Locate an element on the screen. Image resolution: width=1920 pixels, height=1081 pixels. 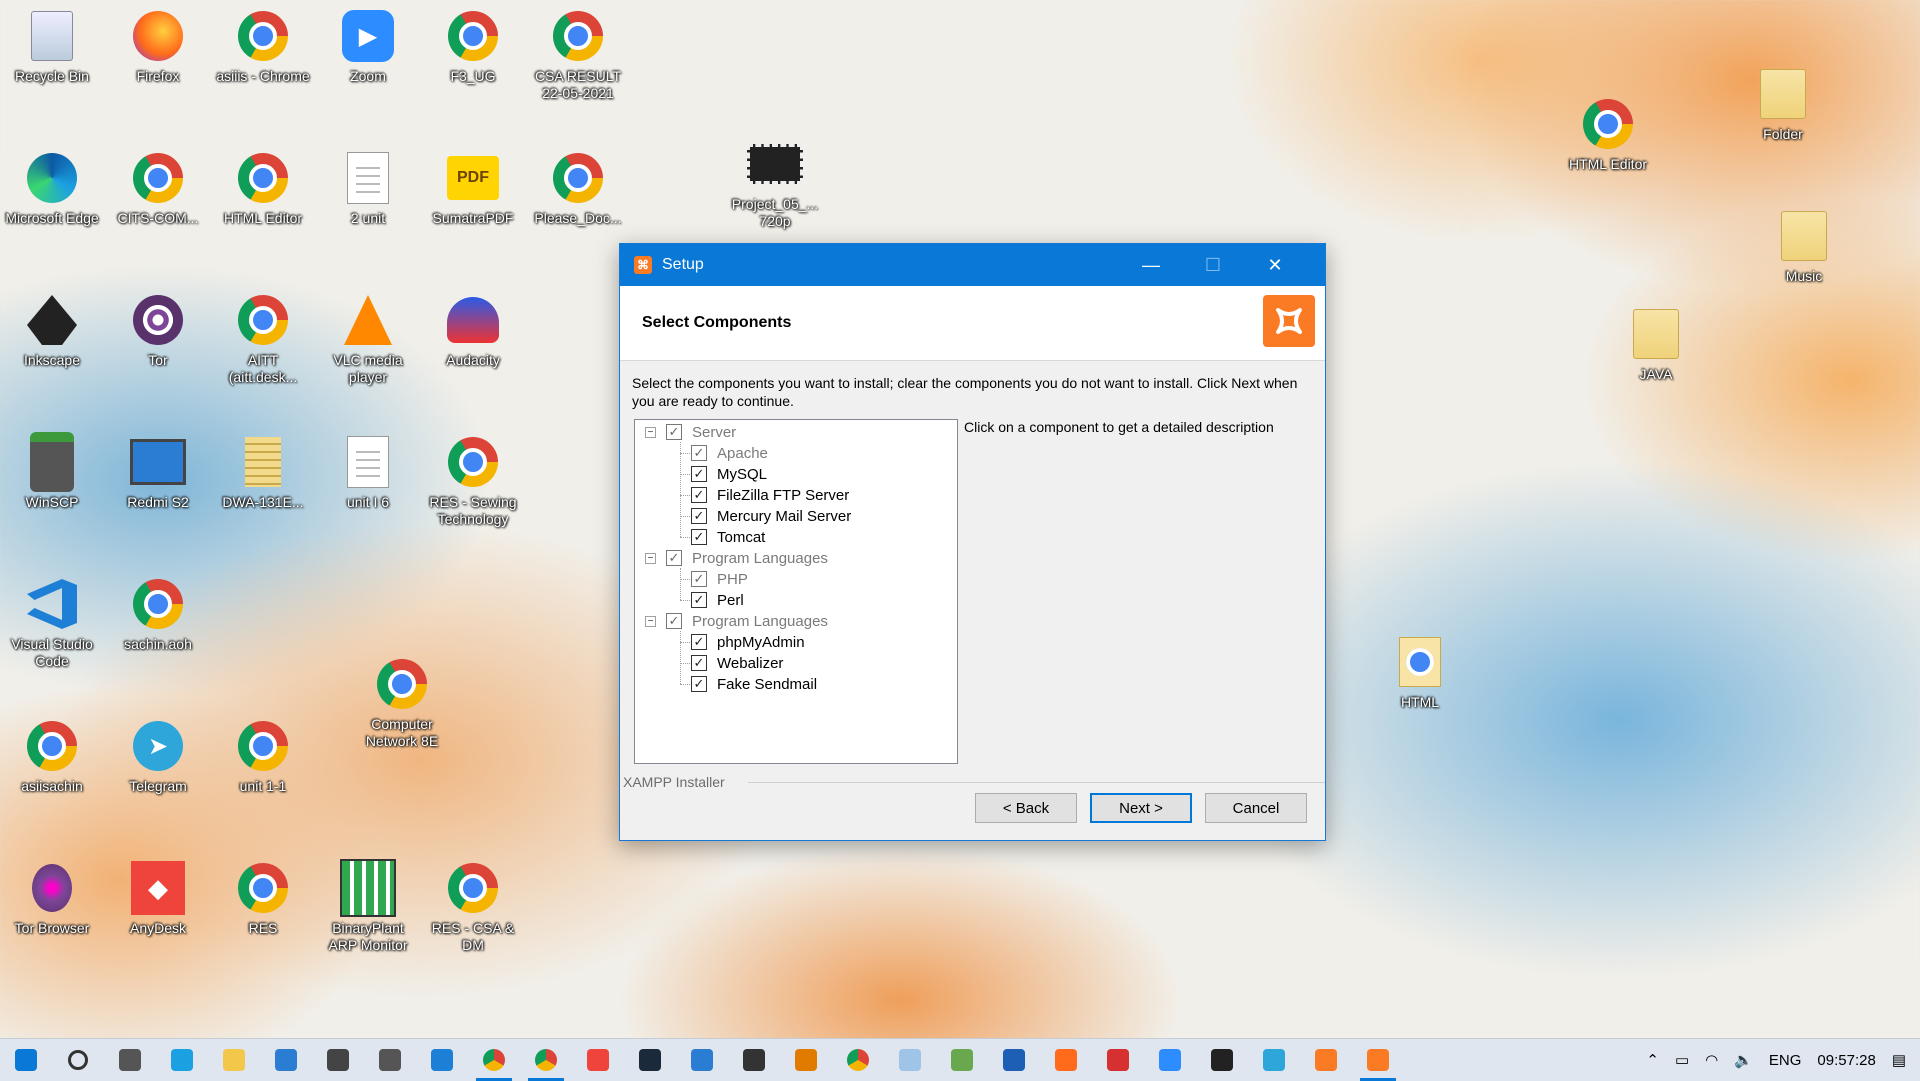
desktop-icon: asiisachin is located at coordinates (52, 756).